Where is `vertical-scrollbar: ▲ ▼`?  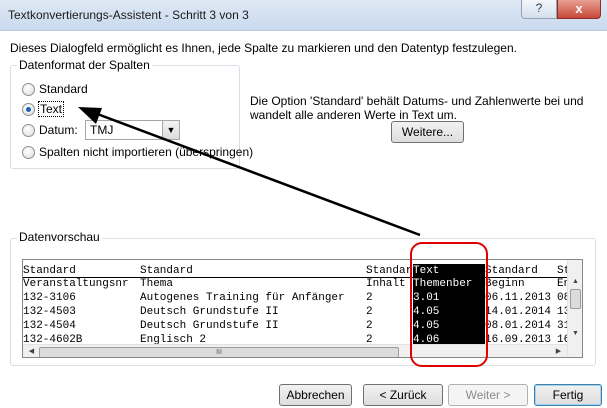
vertical-scrollbar: ▲ ▼ is located at coordinates (574, 308).